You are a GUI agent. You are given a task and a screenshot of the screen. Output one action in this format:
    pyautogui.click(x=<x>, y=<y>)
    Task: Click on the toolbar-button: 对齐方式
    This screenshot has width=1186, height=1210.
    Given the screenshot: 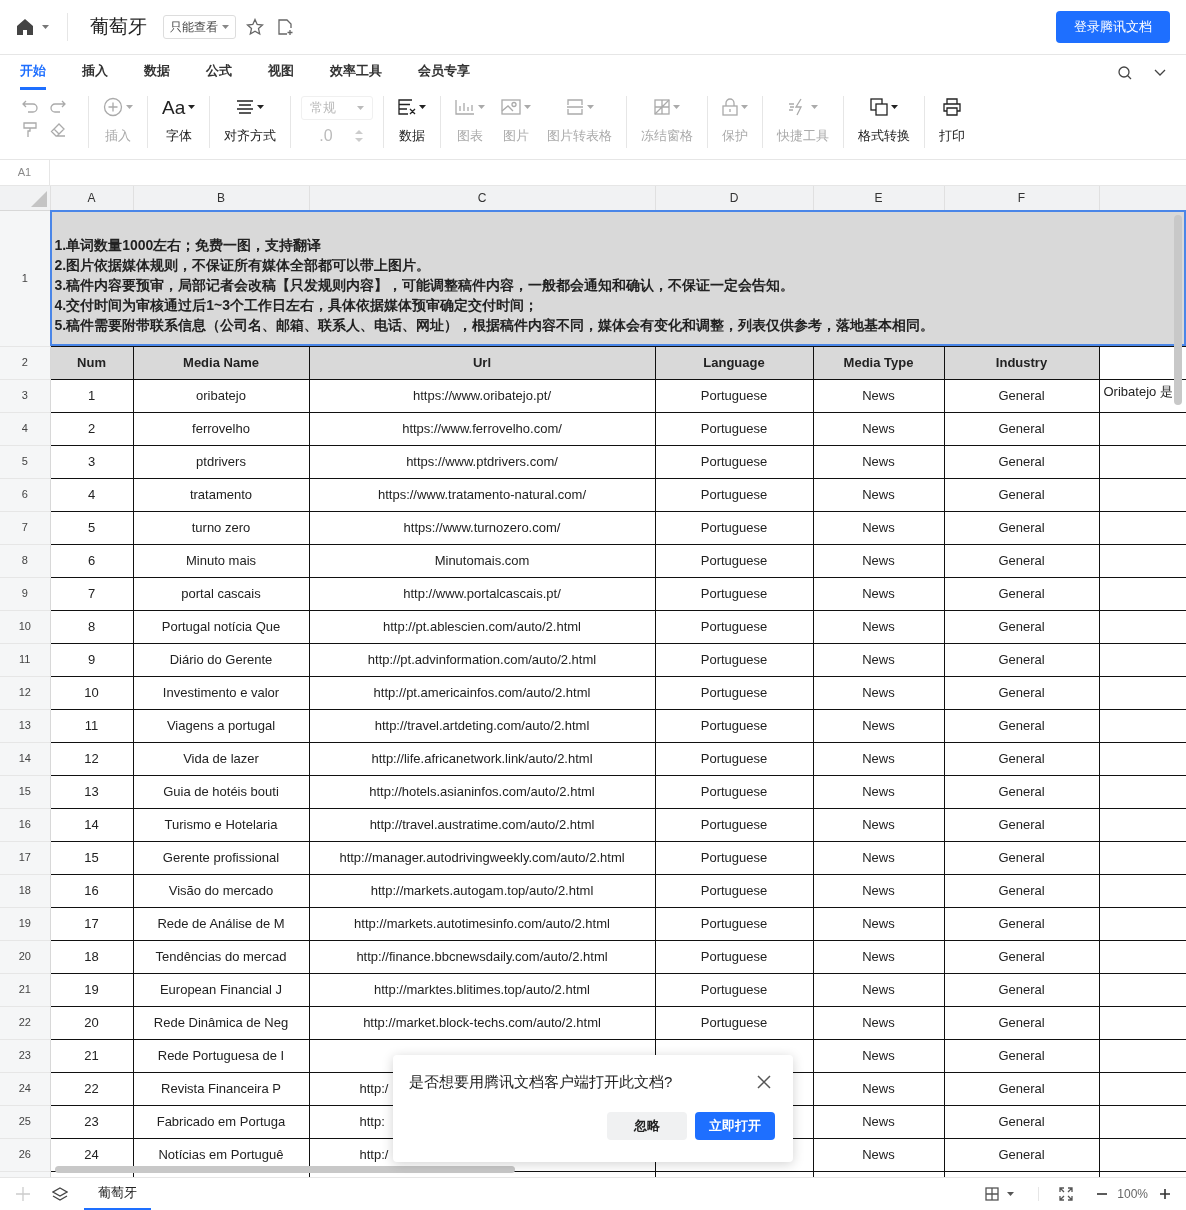 What is the action you would take?
    pyautogui.click(x=250, y=121)
    